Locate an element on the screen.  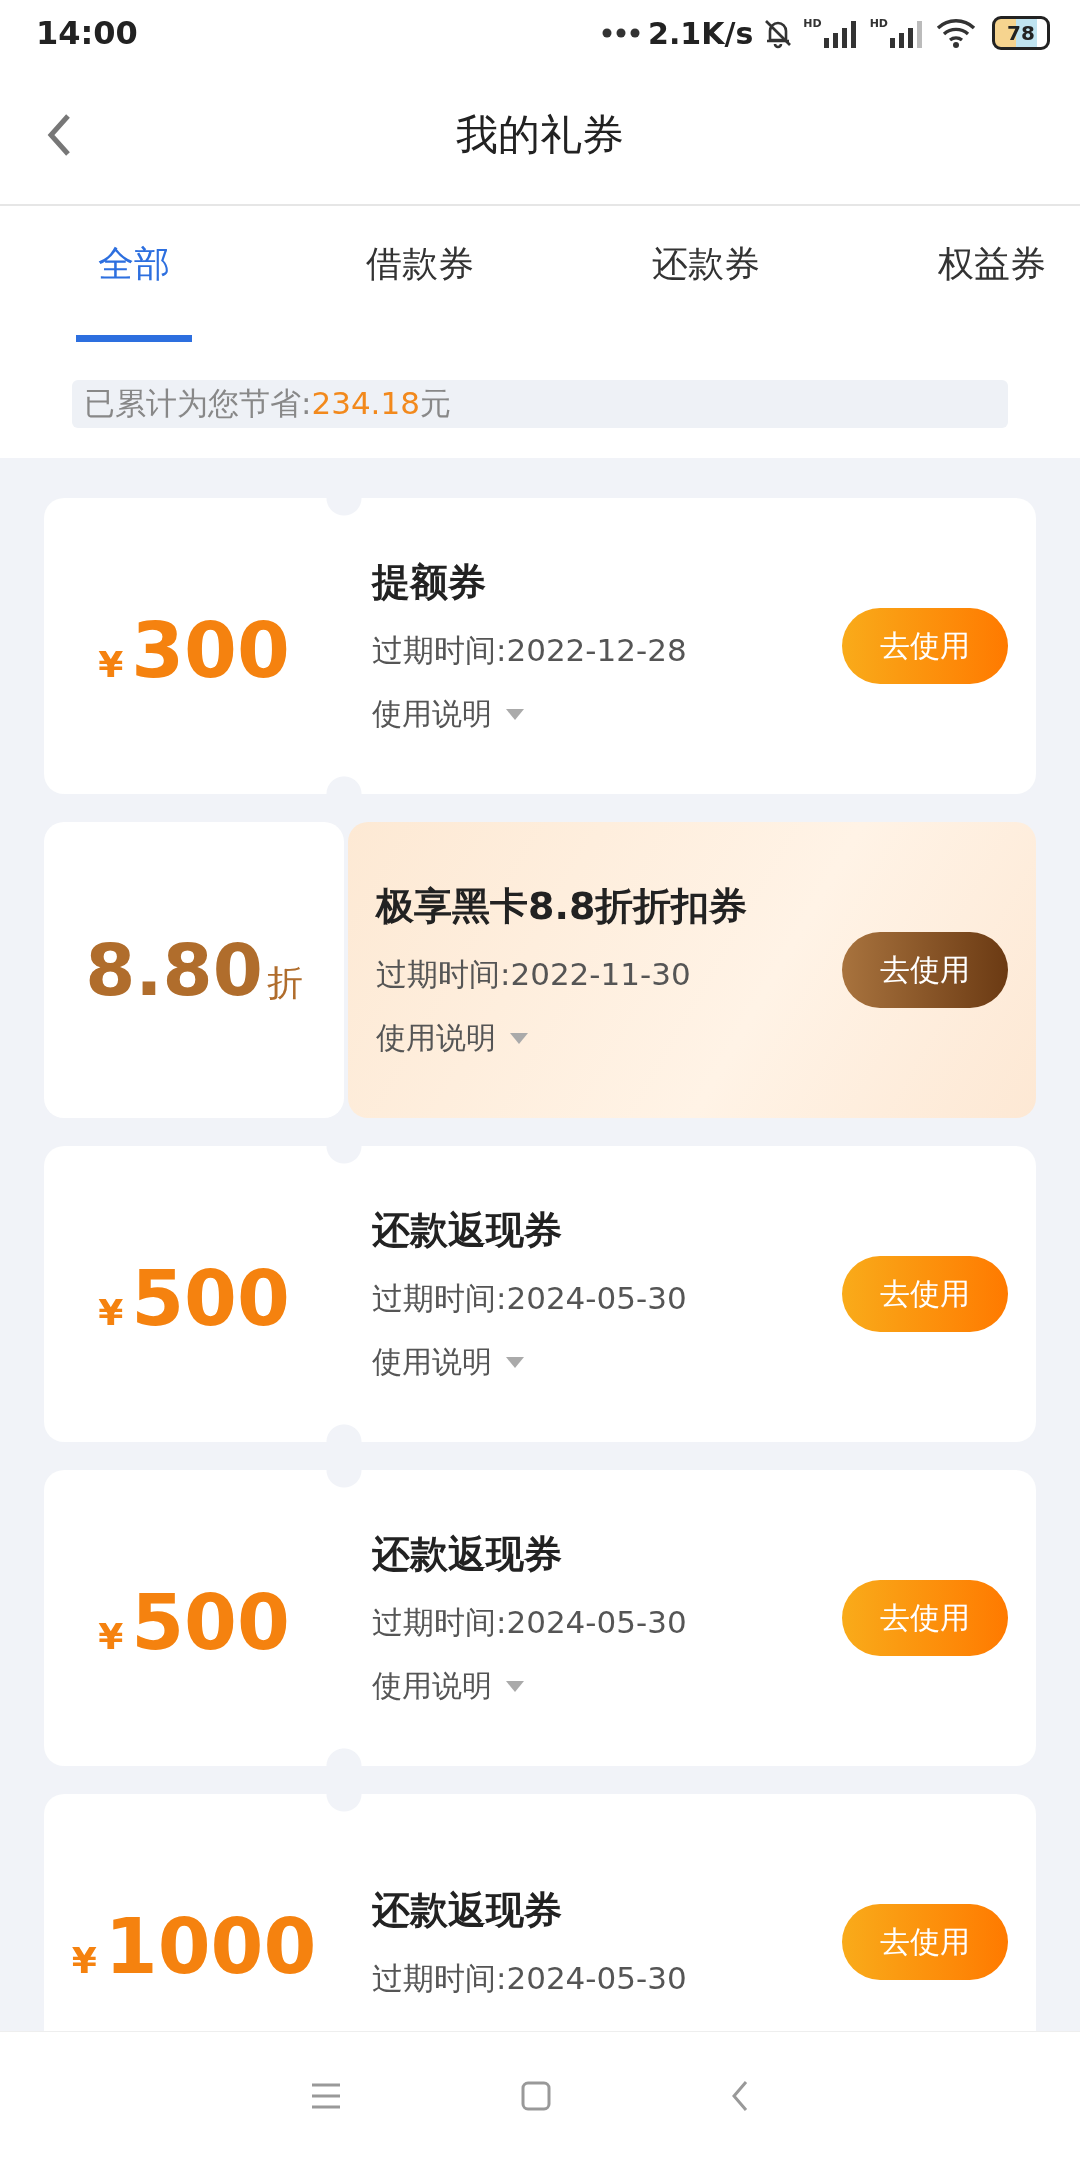
tab: 权益券 is located at coordinates (992, 274).